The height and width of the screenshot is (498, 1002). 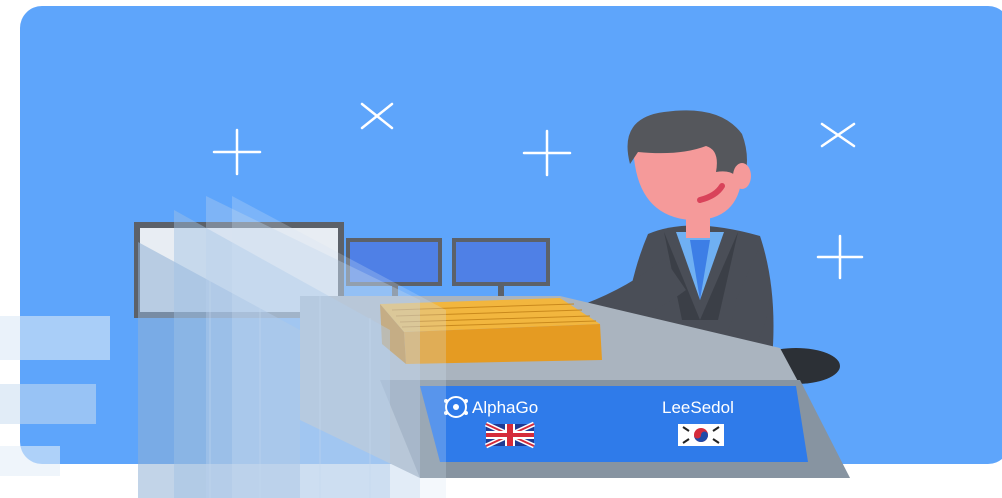 What do you see at coordinates (701, 435) in the screenshot?
I see `korea-flag-icon` at bounding box center [701, 435].